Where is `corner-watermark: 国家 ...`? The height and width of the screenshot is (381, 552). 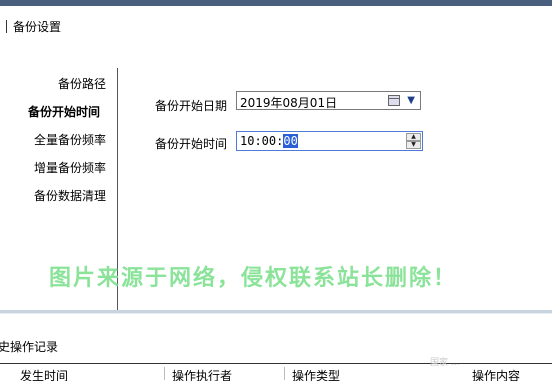
corner-watermark: 国家 ... is located at coordinates (445, 363).